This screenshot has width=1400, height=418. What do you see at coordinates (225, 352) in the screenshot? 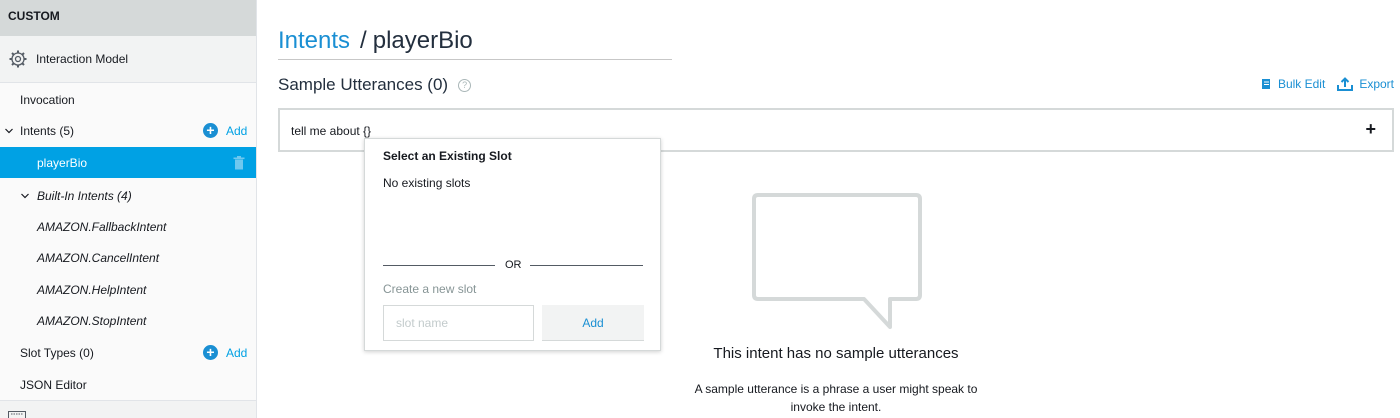
I see `add-slot-type-button: + Add` at bounding box center [225, 352].